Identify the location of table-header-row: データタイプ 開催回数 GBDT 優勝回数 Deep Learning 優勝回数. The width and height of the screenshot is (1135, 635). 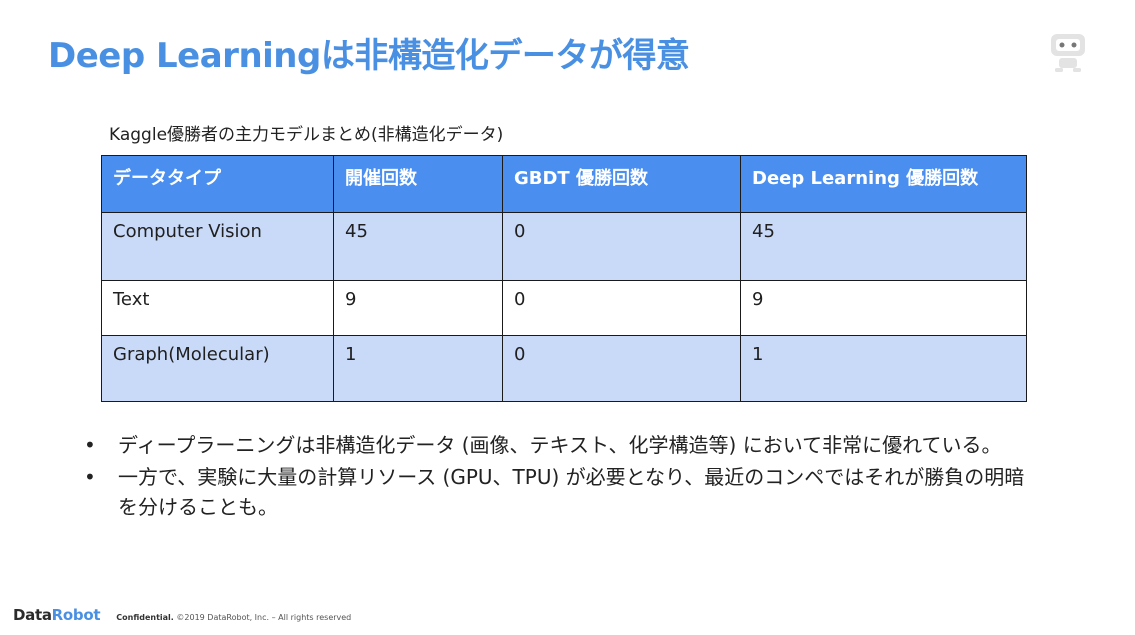
(564, 184).